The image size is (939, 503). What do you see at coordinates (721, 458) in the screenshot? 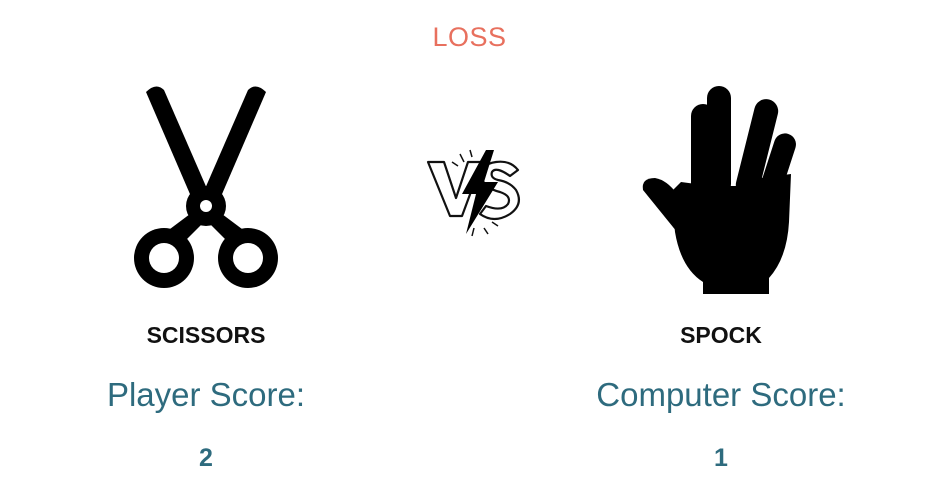
I see `computer-score-value: 1` at bounding box center [721, 458].